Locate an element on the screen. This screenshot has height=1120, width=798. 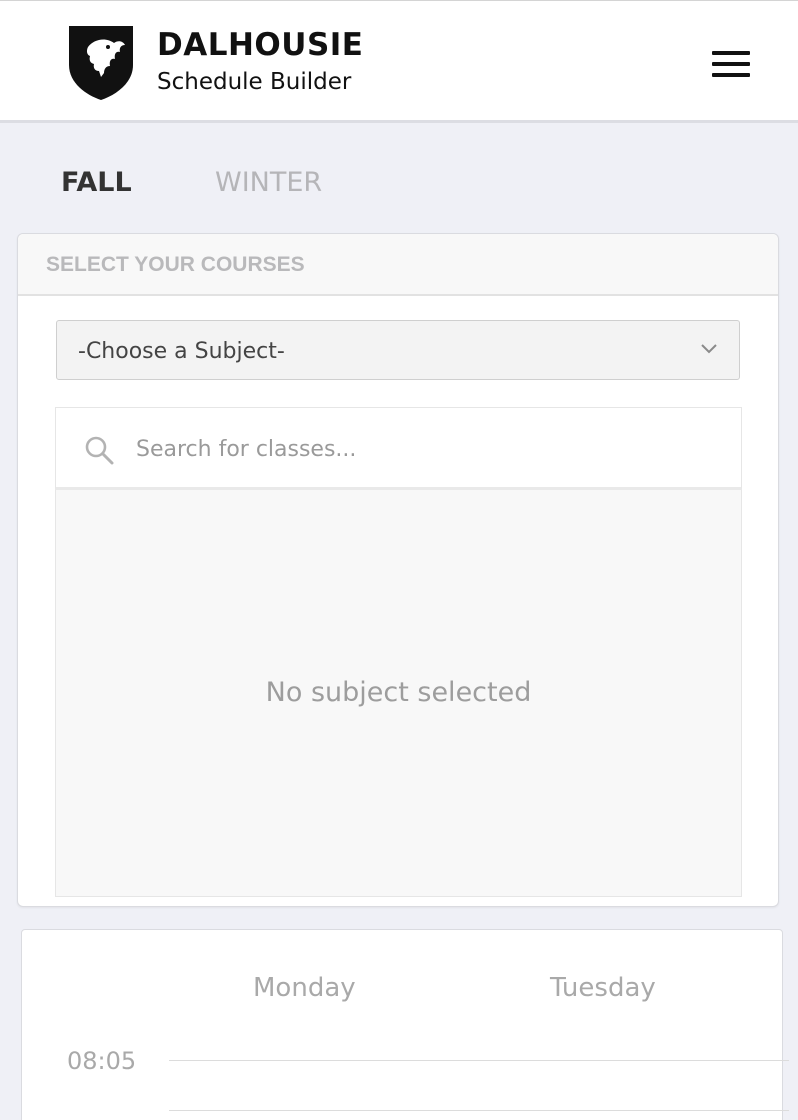
chevron-down-icon is located at coordinates (709, 349).